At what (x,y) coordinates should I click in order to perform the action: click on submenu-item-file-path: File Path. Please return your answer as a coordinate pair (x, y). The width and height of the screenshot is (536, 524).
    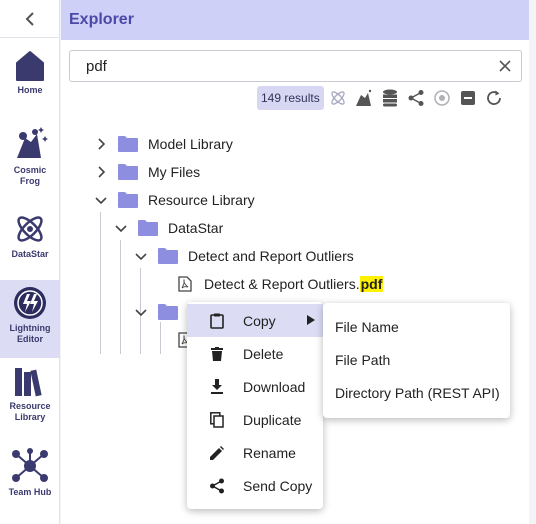
    Looking at the image, I should click on (416, 359).